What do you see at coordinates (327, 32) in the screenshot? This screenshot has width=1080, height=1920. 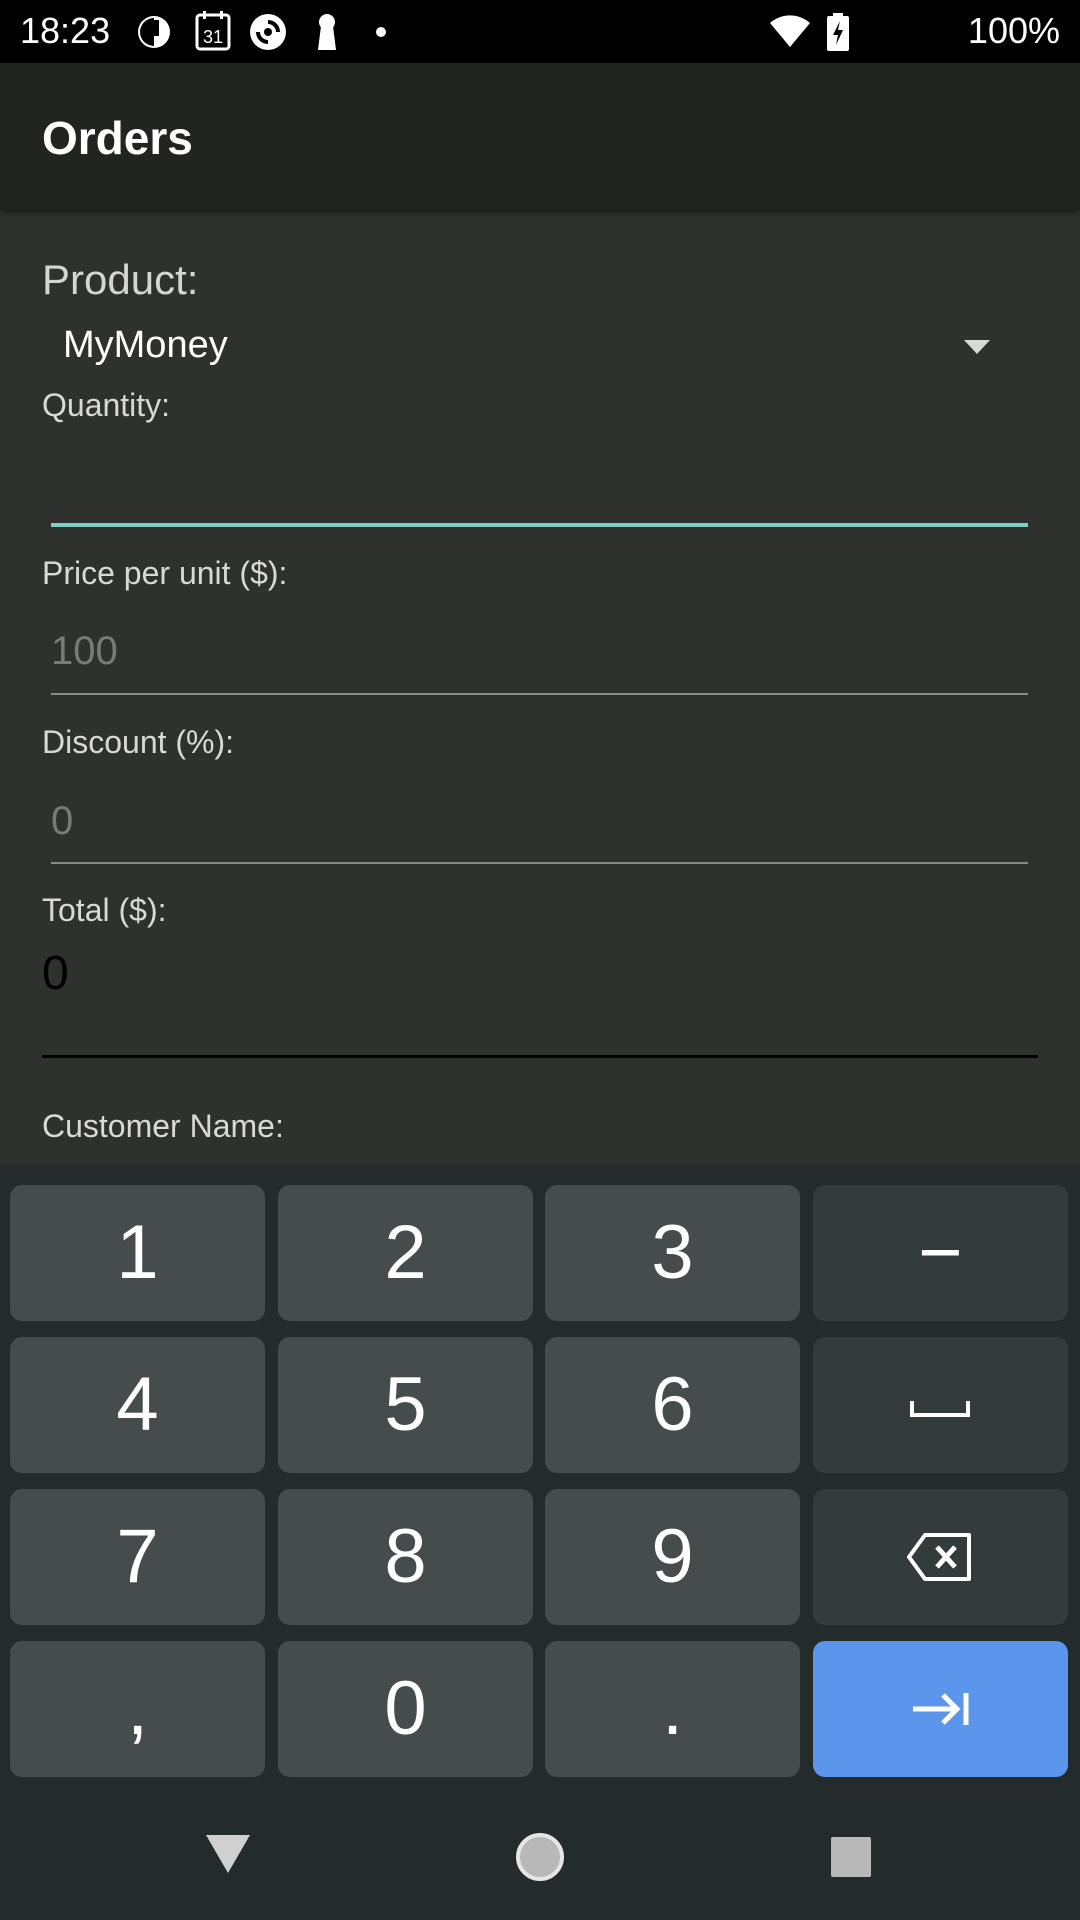 I see `keyhole-icon` at bounding box center [327, 32].